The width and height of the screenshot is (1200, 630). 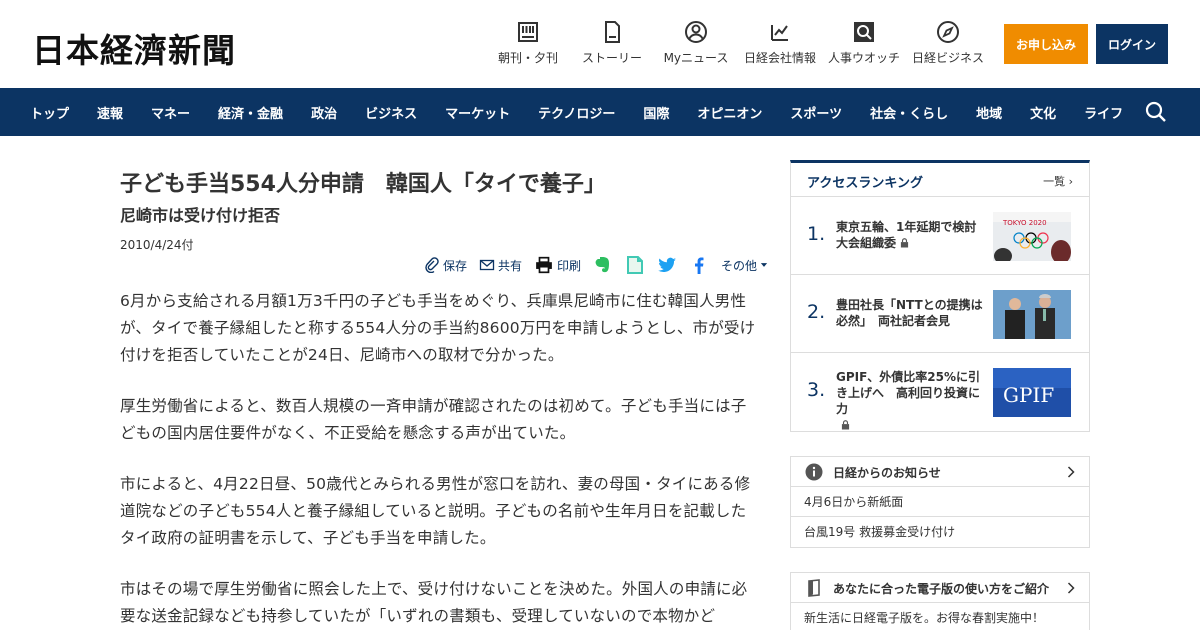 I want to click on tool-label: 朝刊・夕刊, so click(x=527, y=58).